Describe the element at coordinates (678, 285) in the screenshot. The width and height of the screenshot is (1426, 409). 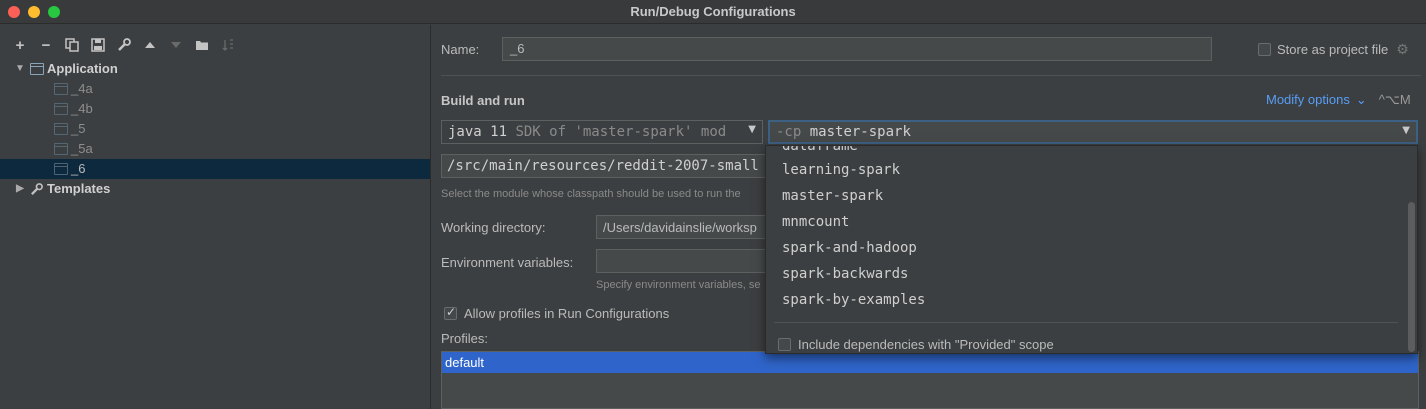
I see `env-variables-hint: Specify environment variables, se` at that location.